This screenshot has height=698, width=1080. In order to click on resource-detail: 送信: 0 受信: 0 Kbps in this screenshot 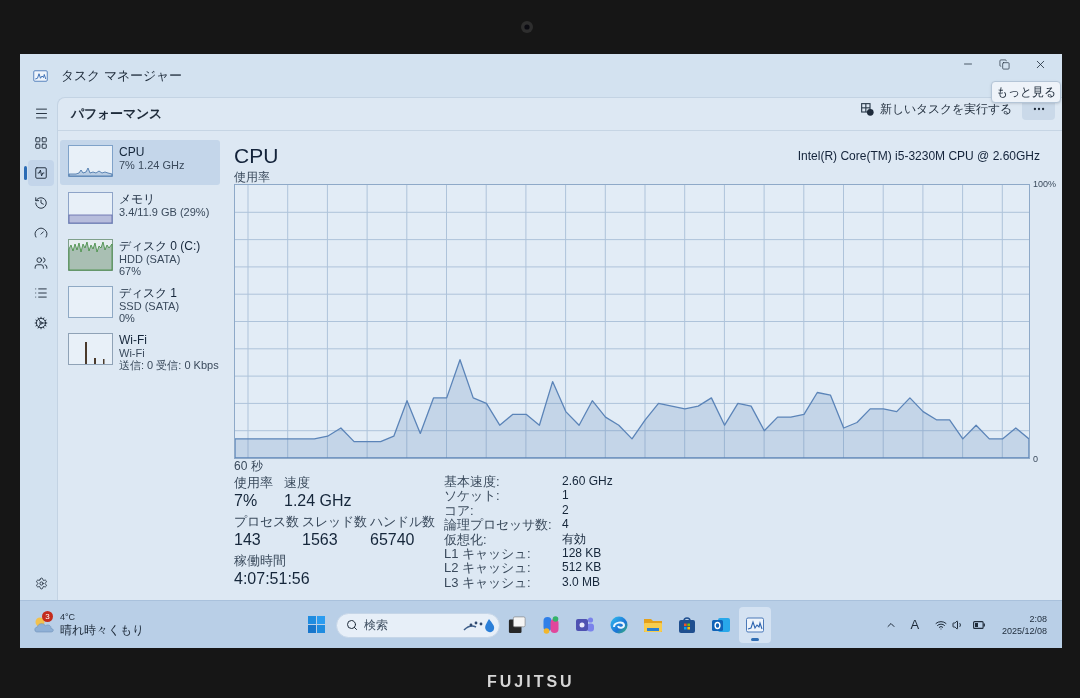, I will do `click(169, 365)`.